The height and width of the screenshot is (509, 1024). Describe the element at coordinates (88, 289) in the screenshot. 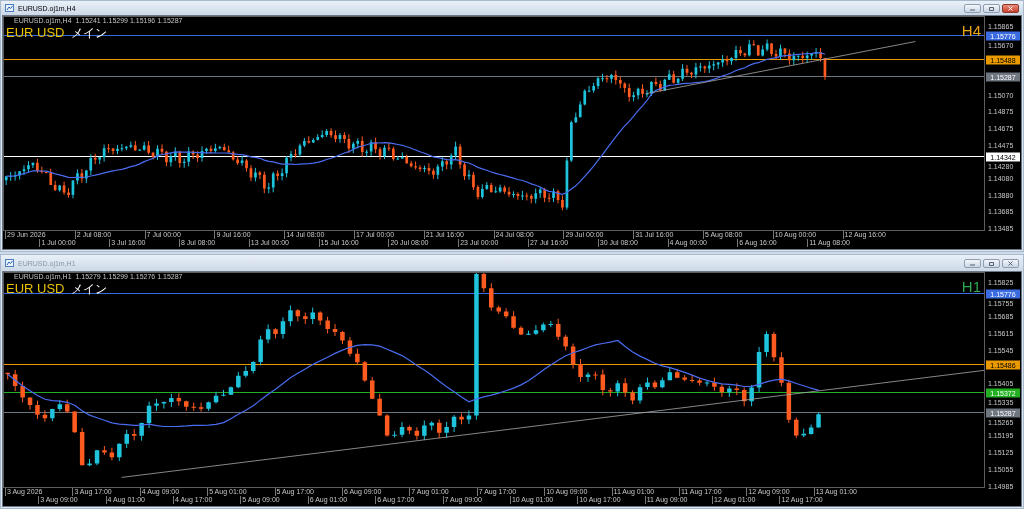

I see `chart-label: メイン` at that location.